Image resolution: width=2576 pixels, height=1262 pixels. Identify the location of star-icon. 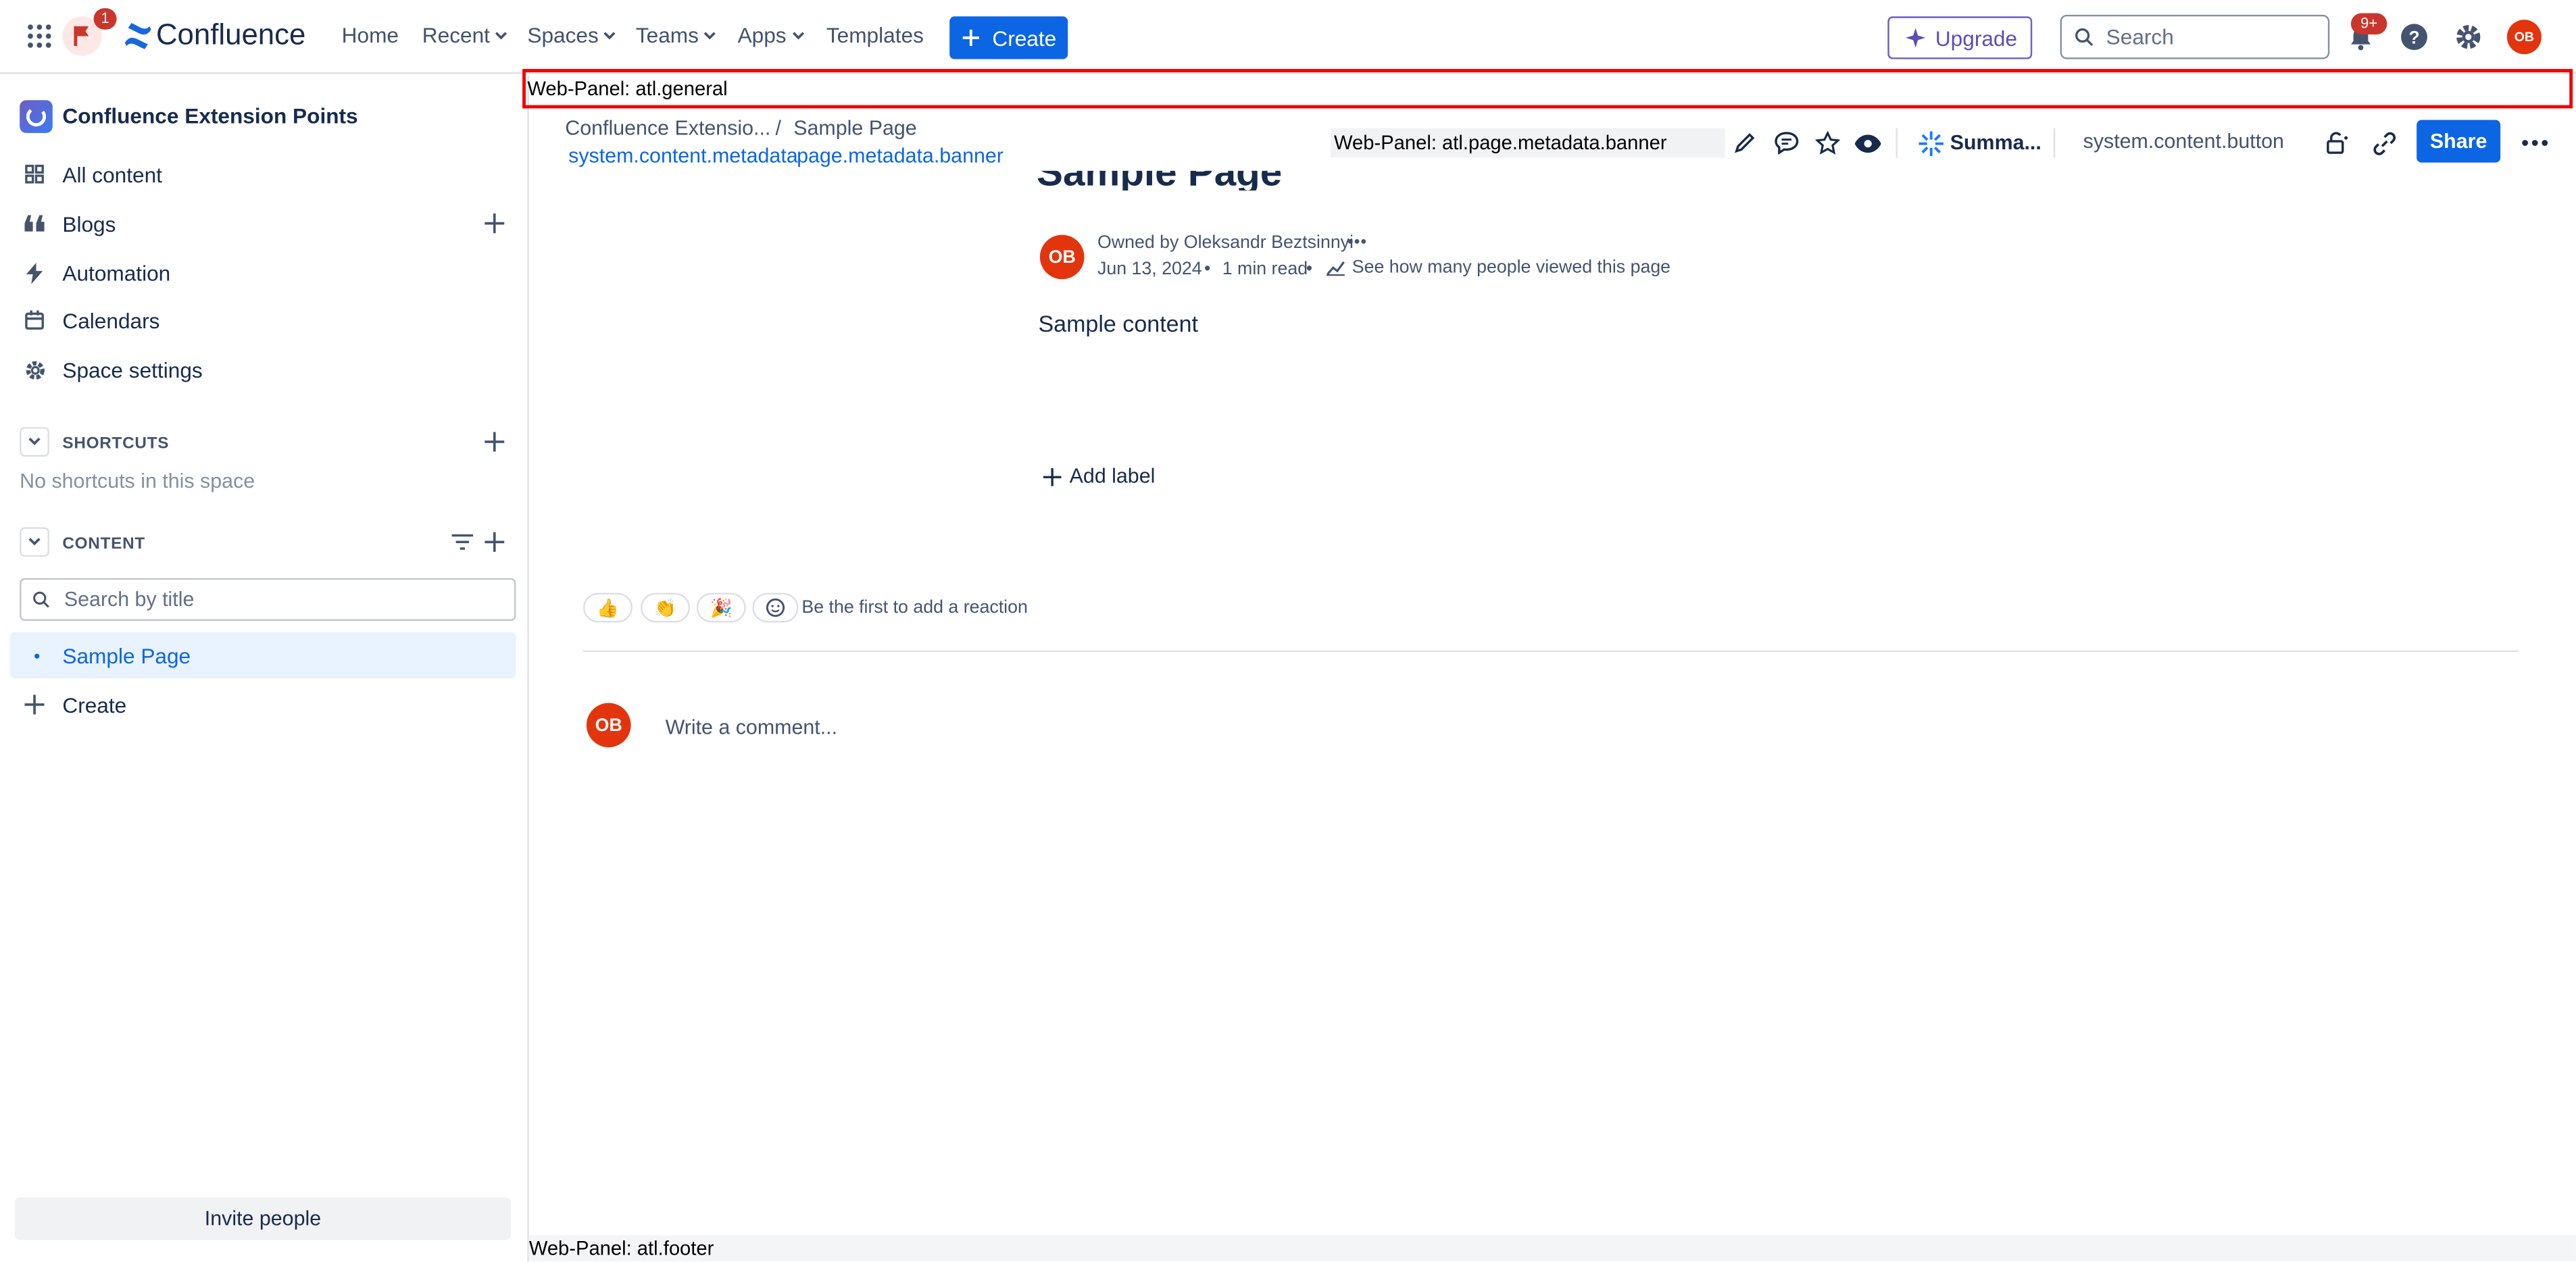
(1827, 142).